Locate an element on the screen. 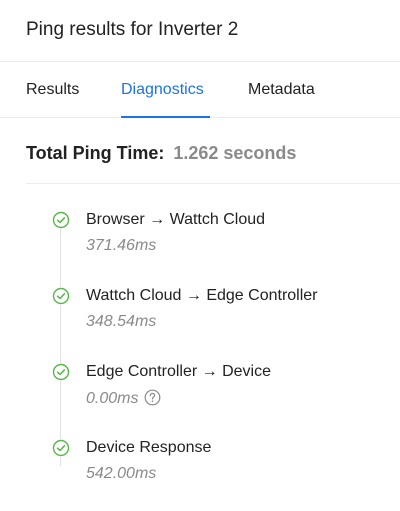 This screenshot has width=400, height=511. timeline-step-device-response: Device Response 542.00ms is located at coordinates (200, 469).